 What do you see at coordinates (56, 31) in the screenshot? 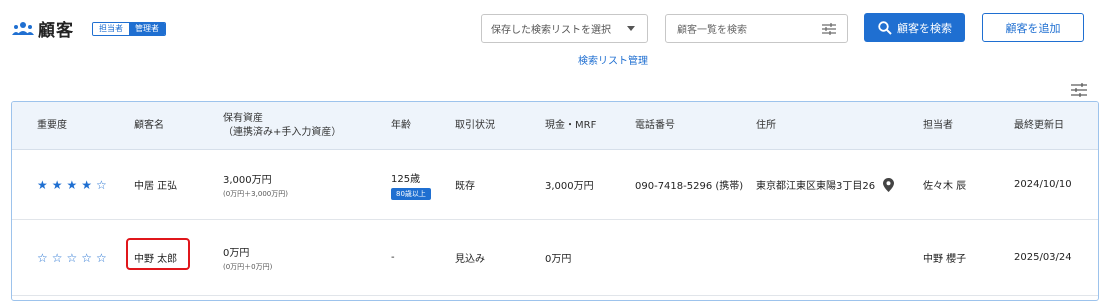
I see `page-title: 顧客` at bounding box center [56, 31].